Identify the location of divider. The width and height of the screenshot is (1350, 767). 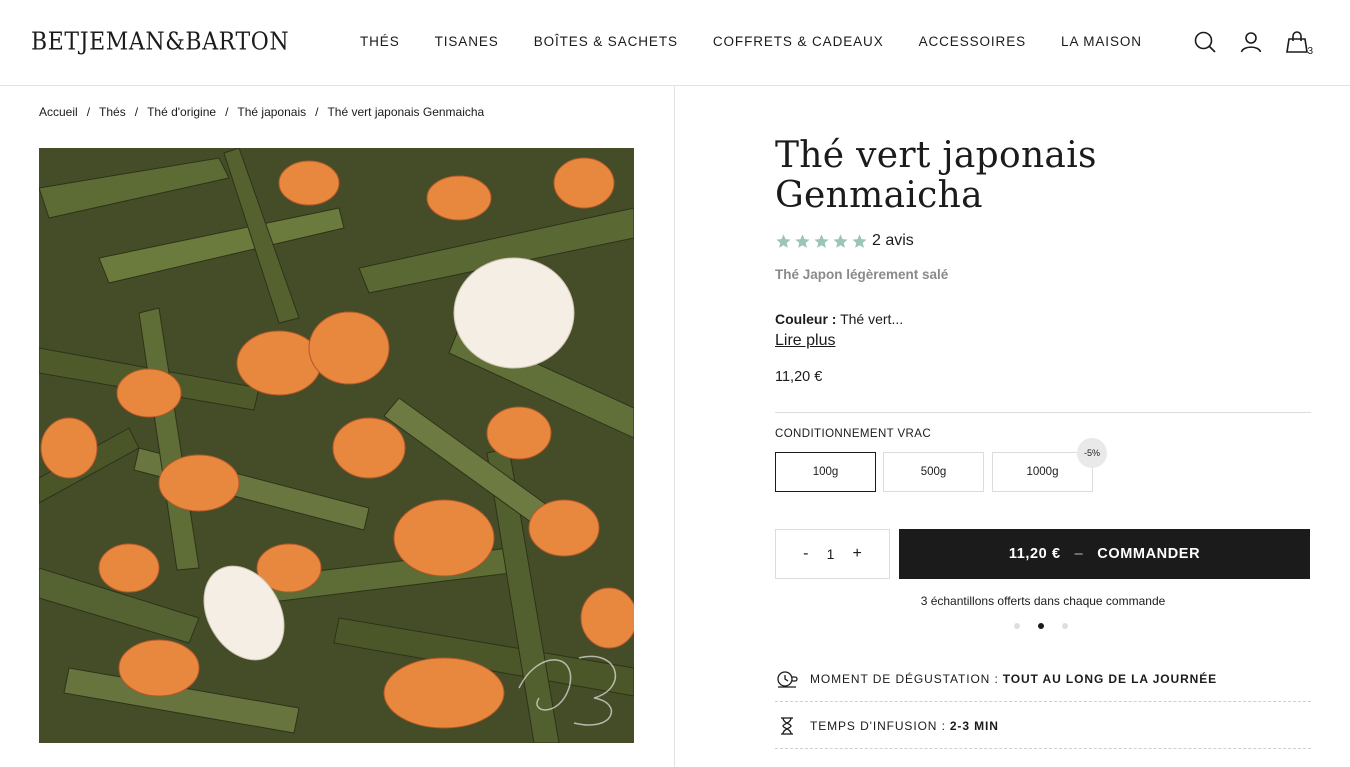
(1043, 412).